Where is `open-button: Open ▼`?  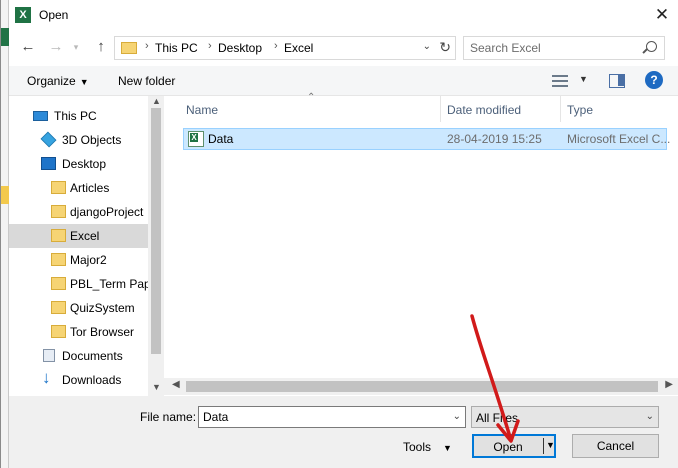
open-button: Open ▼ is located at coordinates (514, 446).